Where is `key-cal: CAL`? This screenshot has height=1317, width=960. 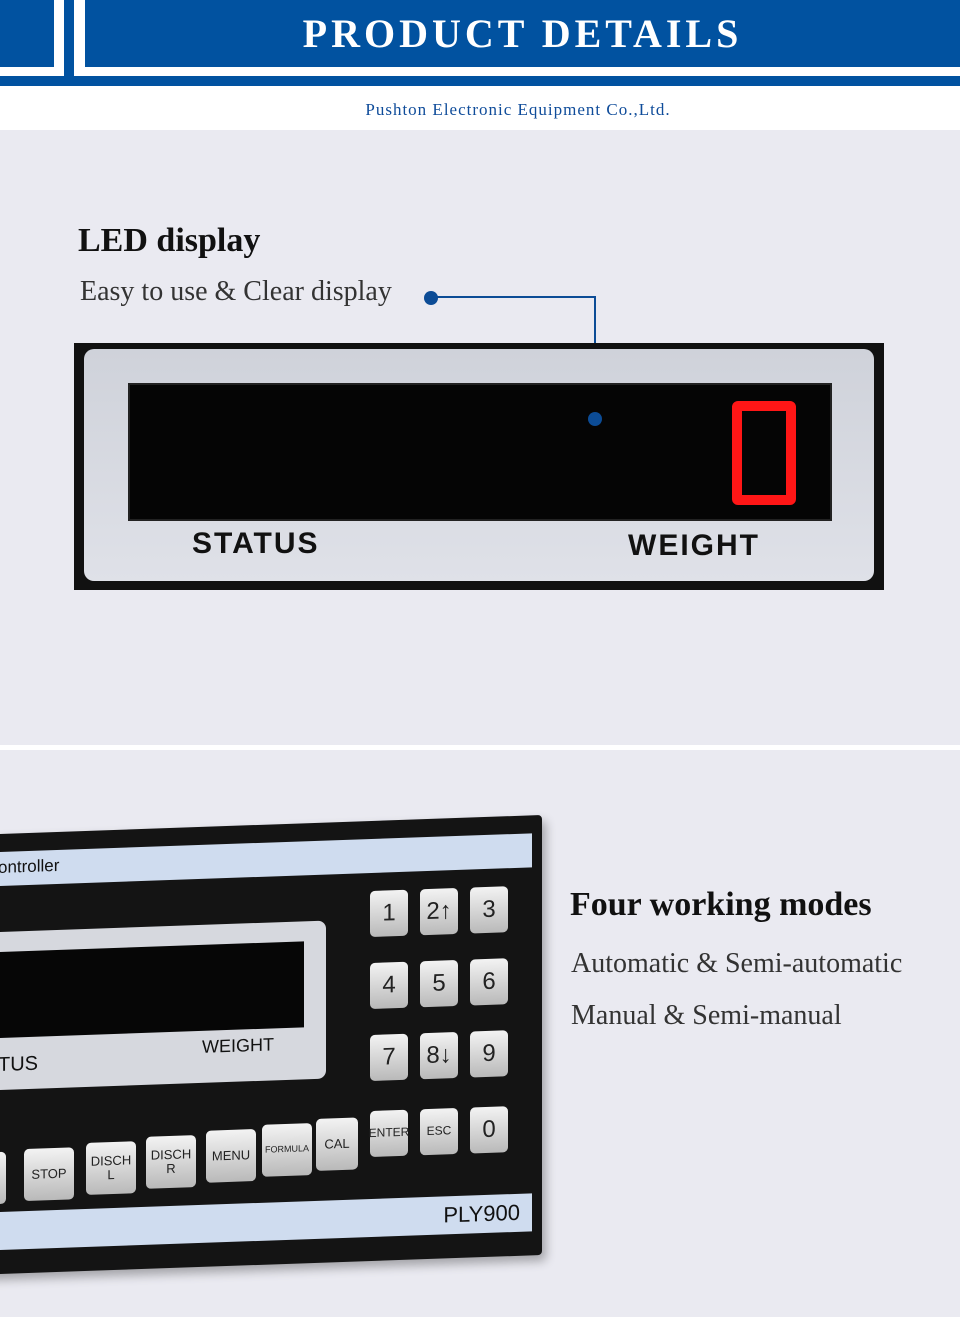
key-cal: CAL is located at coordinates (337, 1144).